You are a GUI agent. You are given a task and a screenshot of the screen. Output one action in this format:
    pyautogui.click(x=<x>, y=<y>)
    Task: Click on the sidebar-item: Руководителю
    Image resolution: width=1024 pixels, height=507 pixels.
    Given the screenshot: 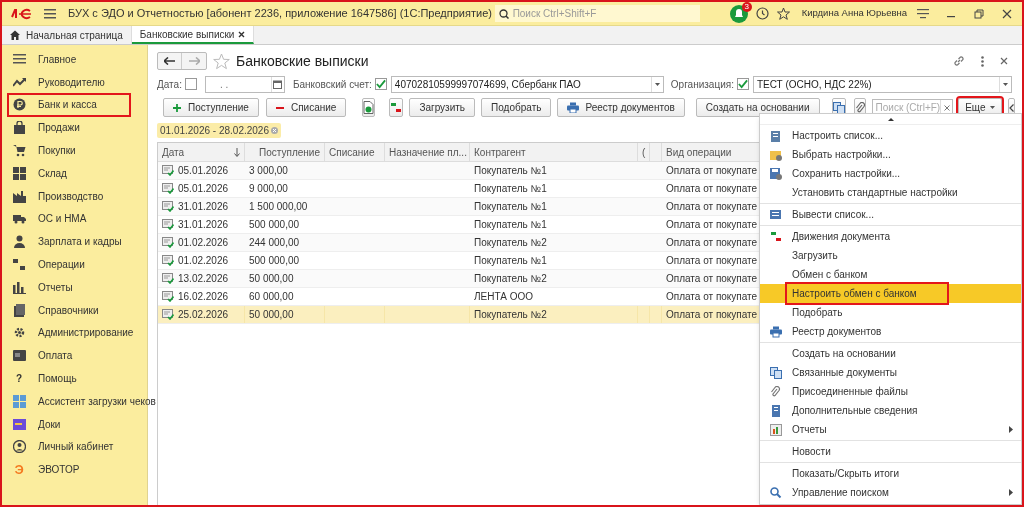 What is the action you would take?
    pyautogui.click(x=69, y=82)
    